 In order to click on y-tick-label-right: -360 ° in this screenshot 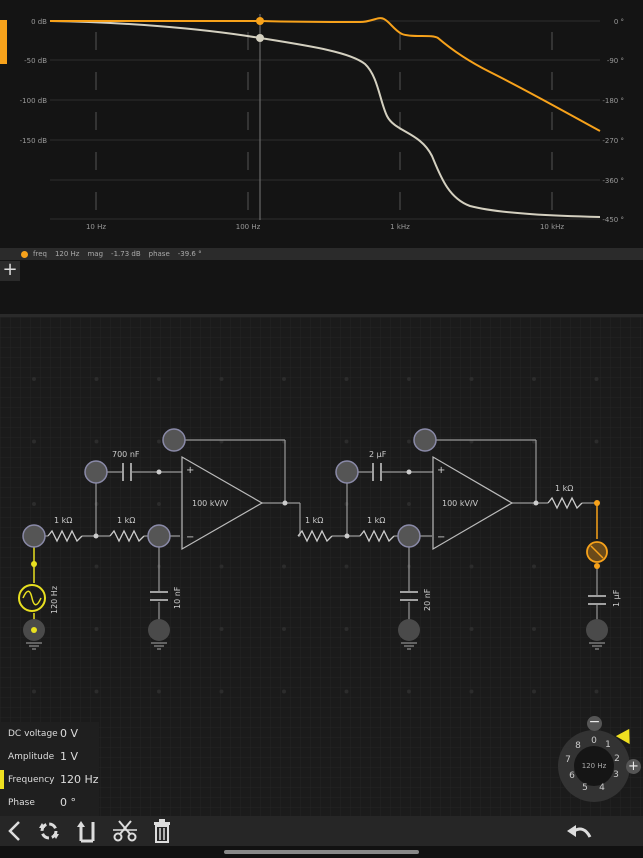, I will do `click(613, 181)`.